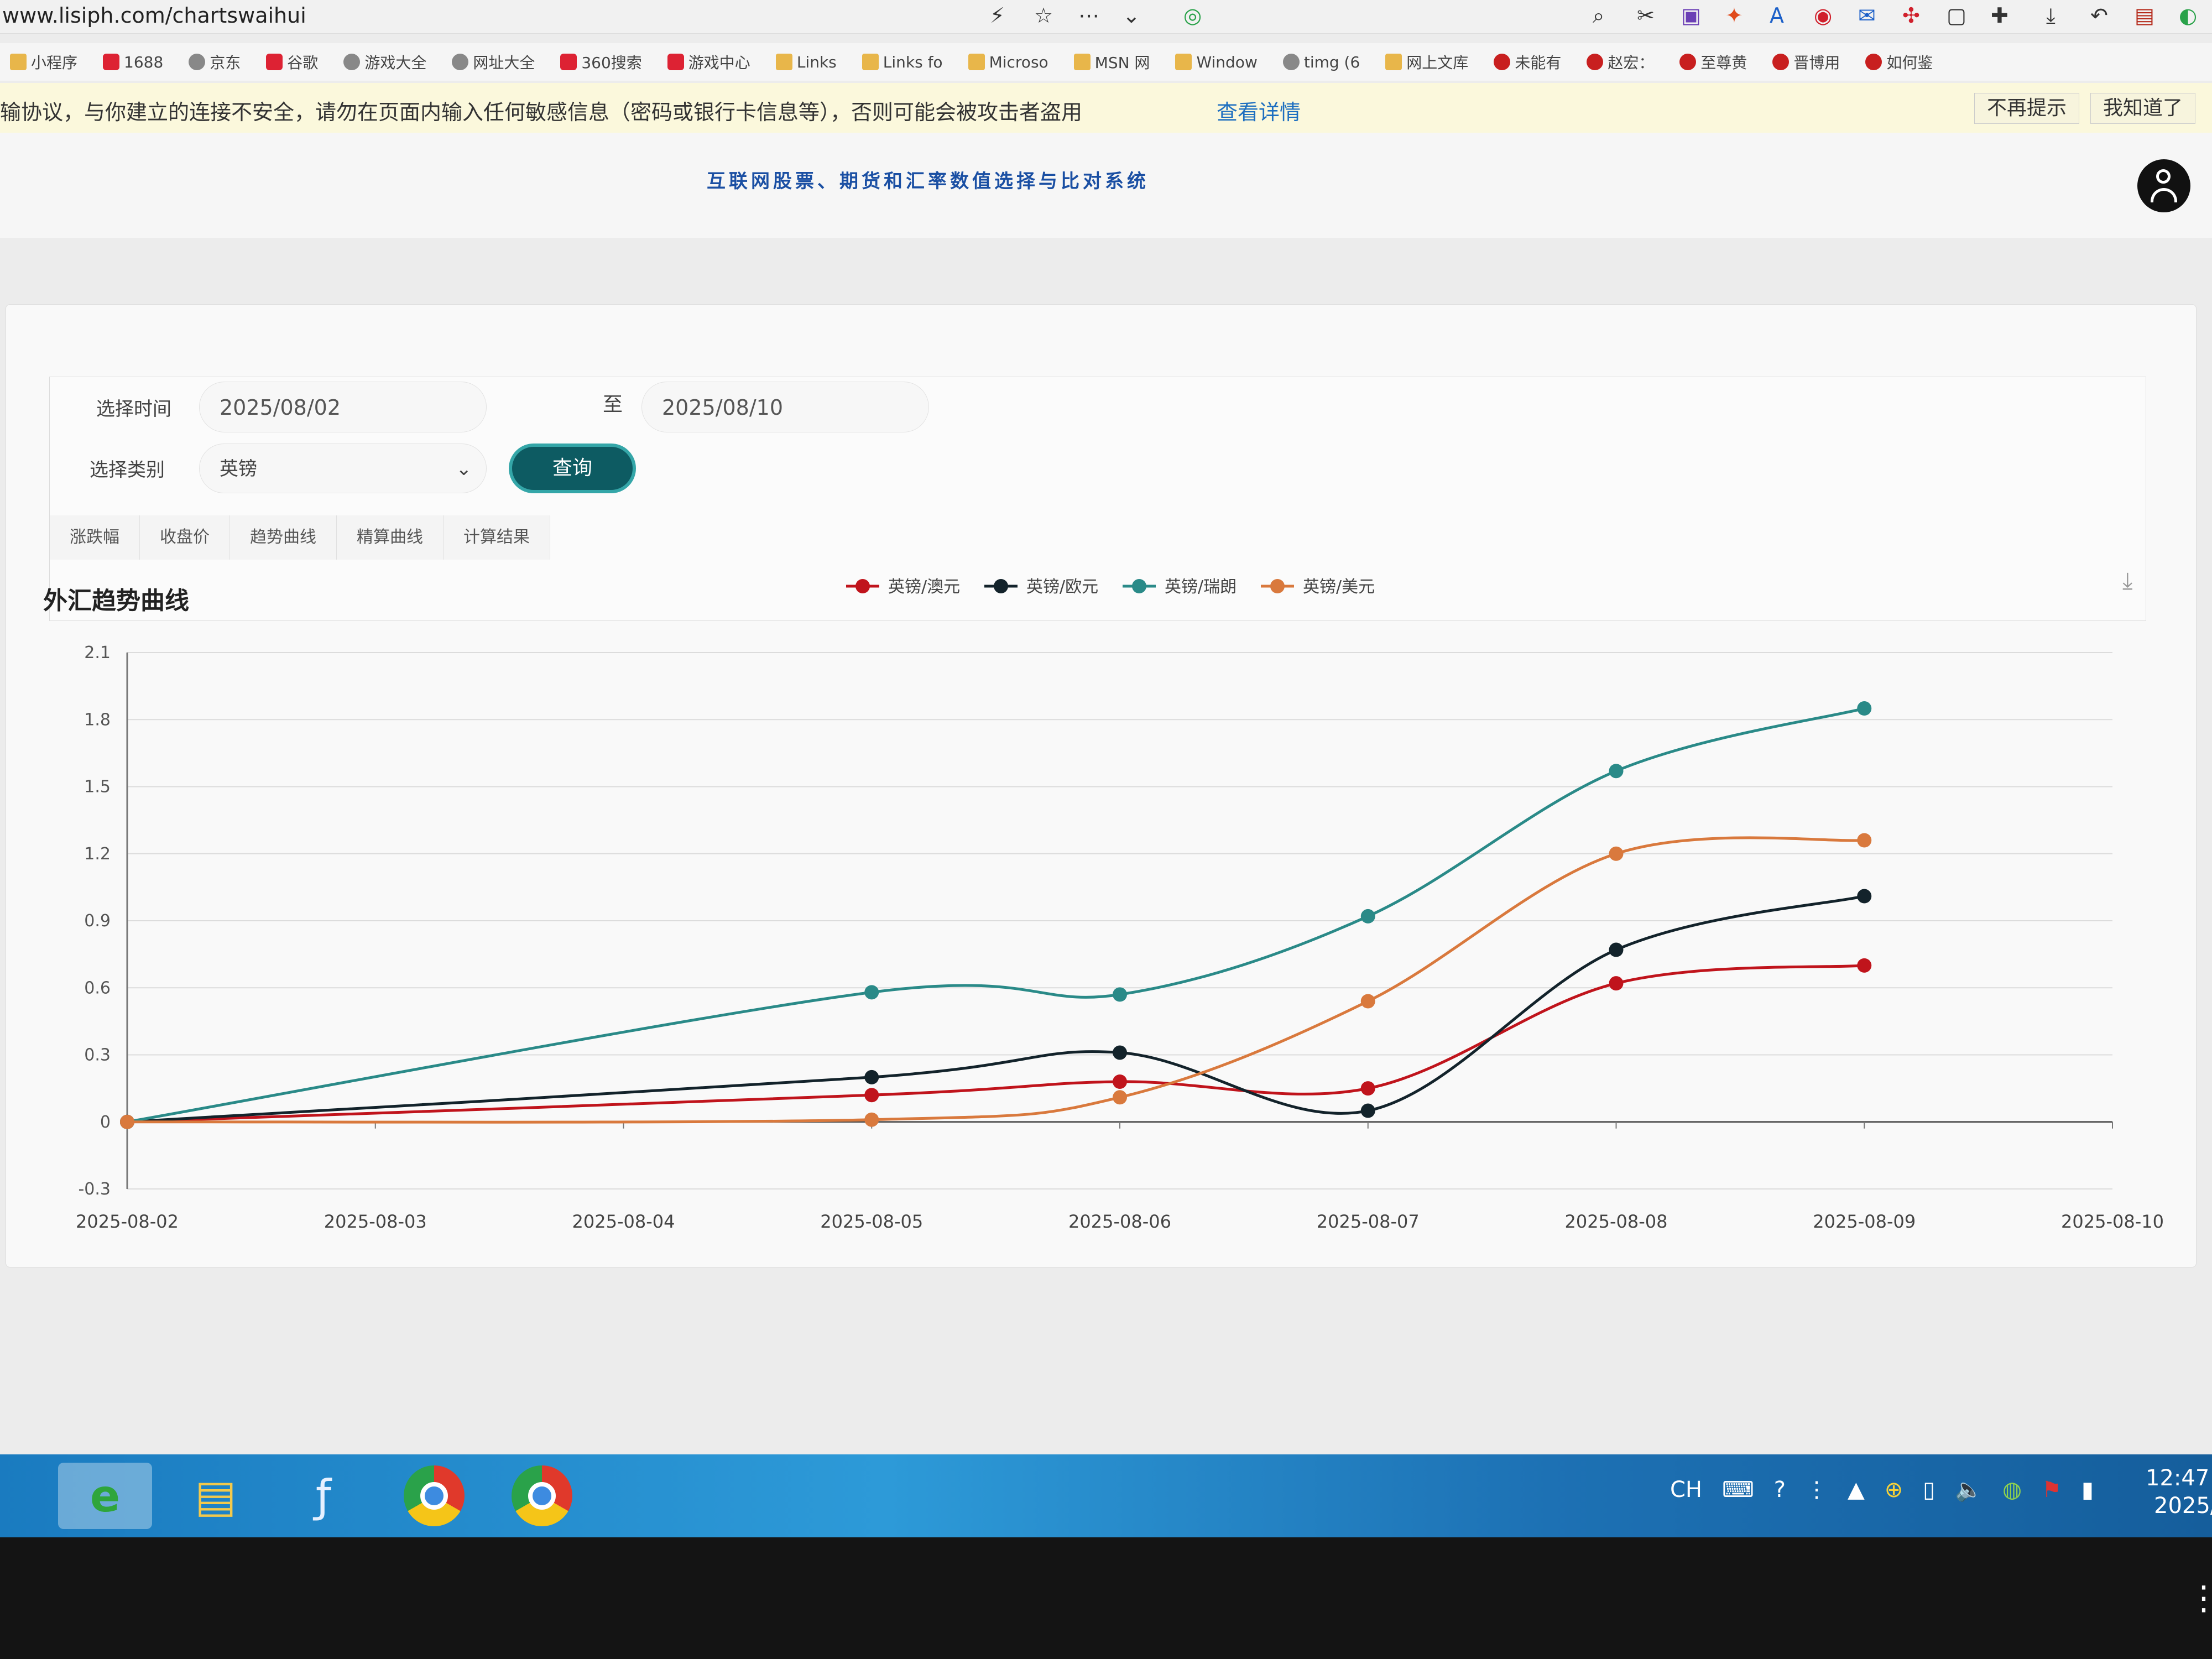 This screenshot has height=1659, width=2212. I want to click on y-tick-label: 2.1, so click(98, 653).